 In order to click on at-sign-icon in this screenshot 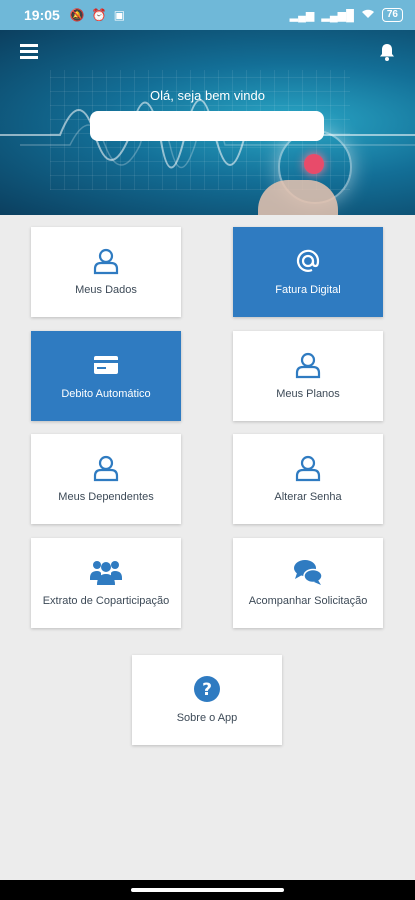, I will do `click(308, 260)`.